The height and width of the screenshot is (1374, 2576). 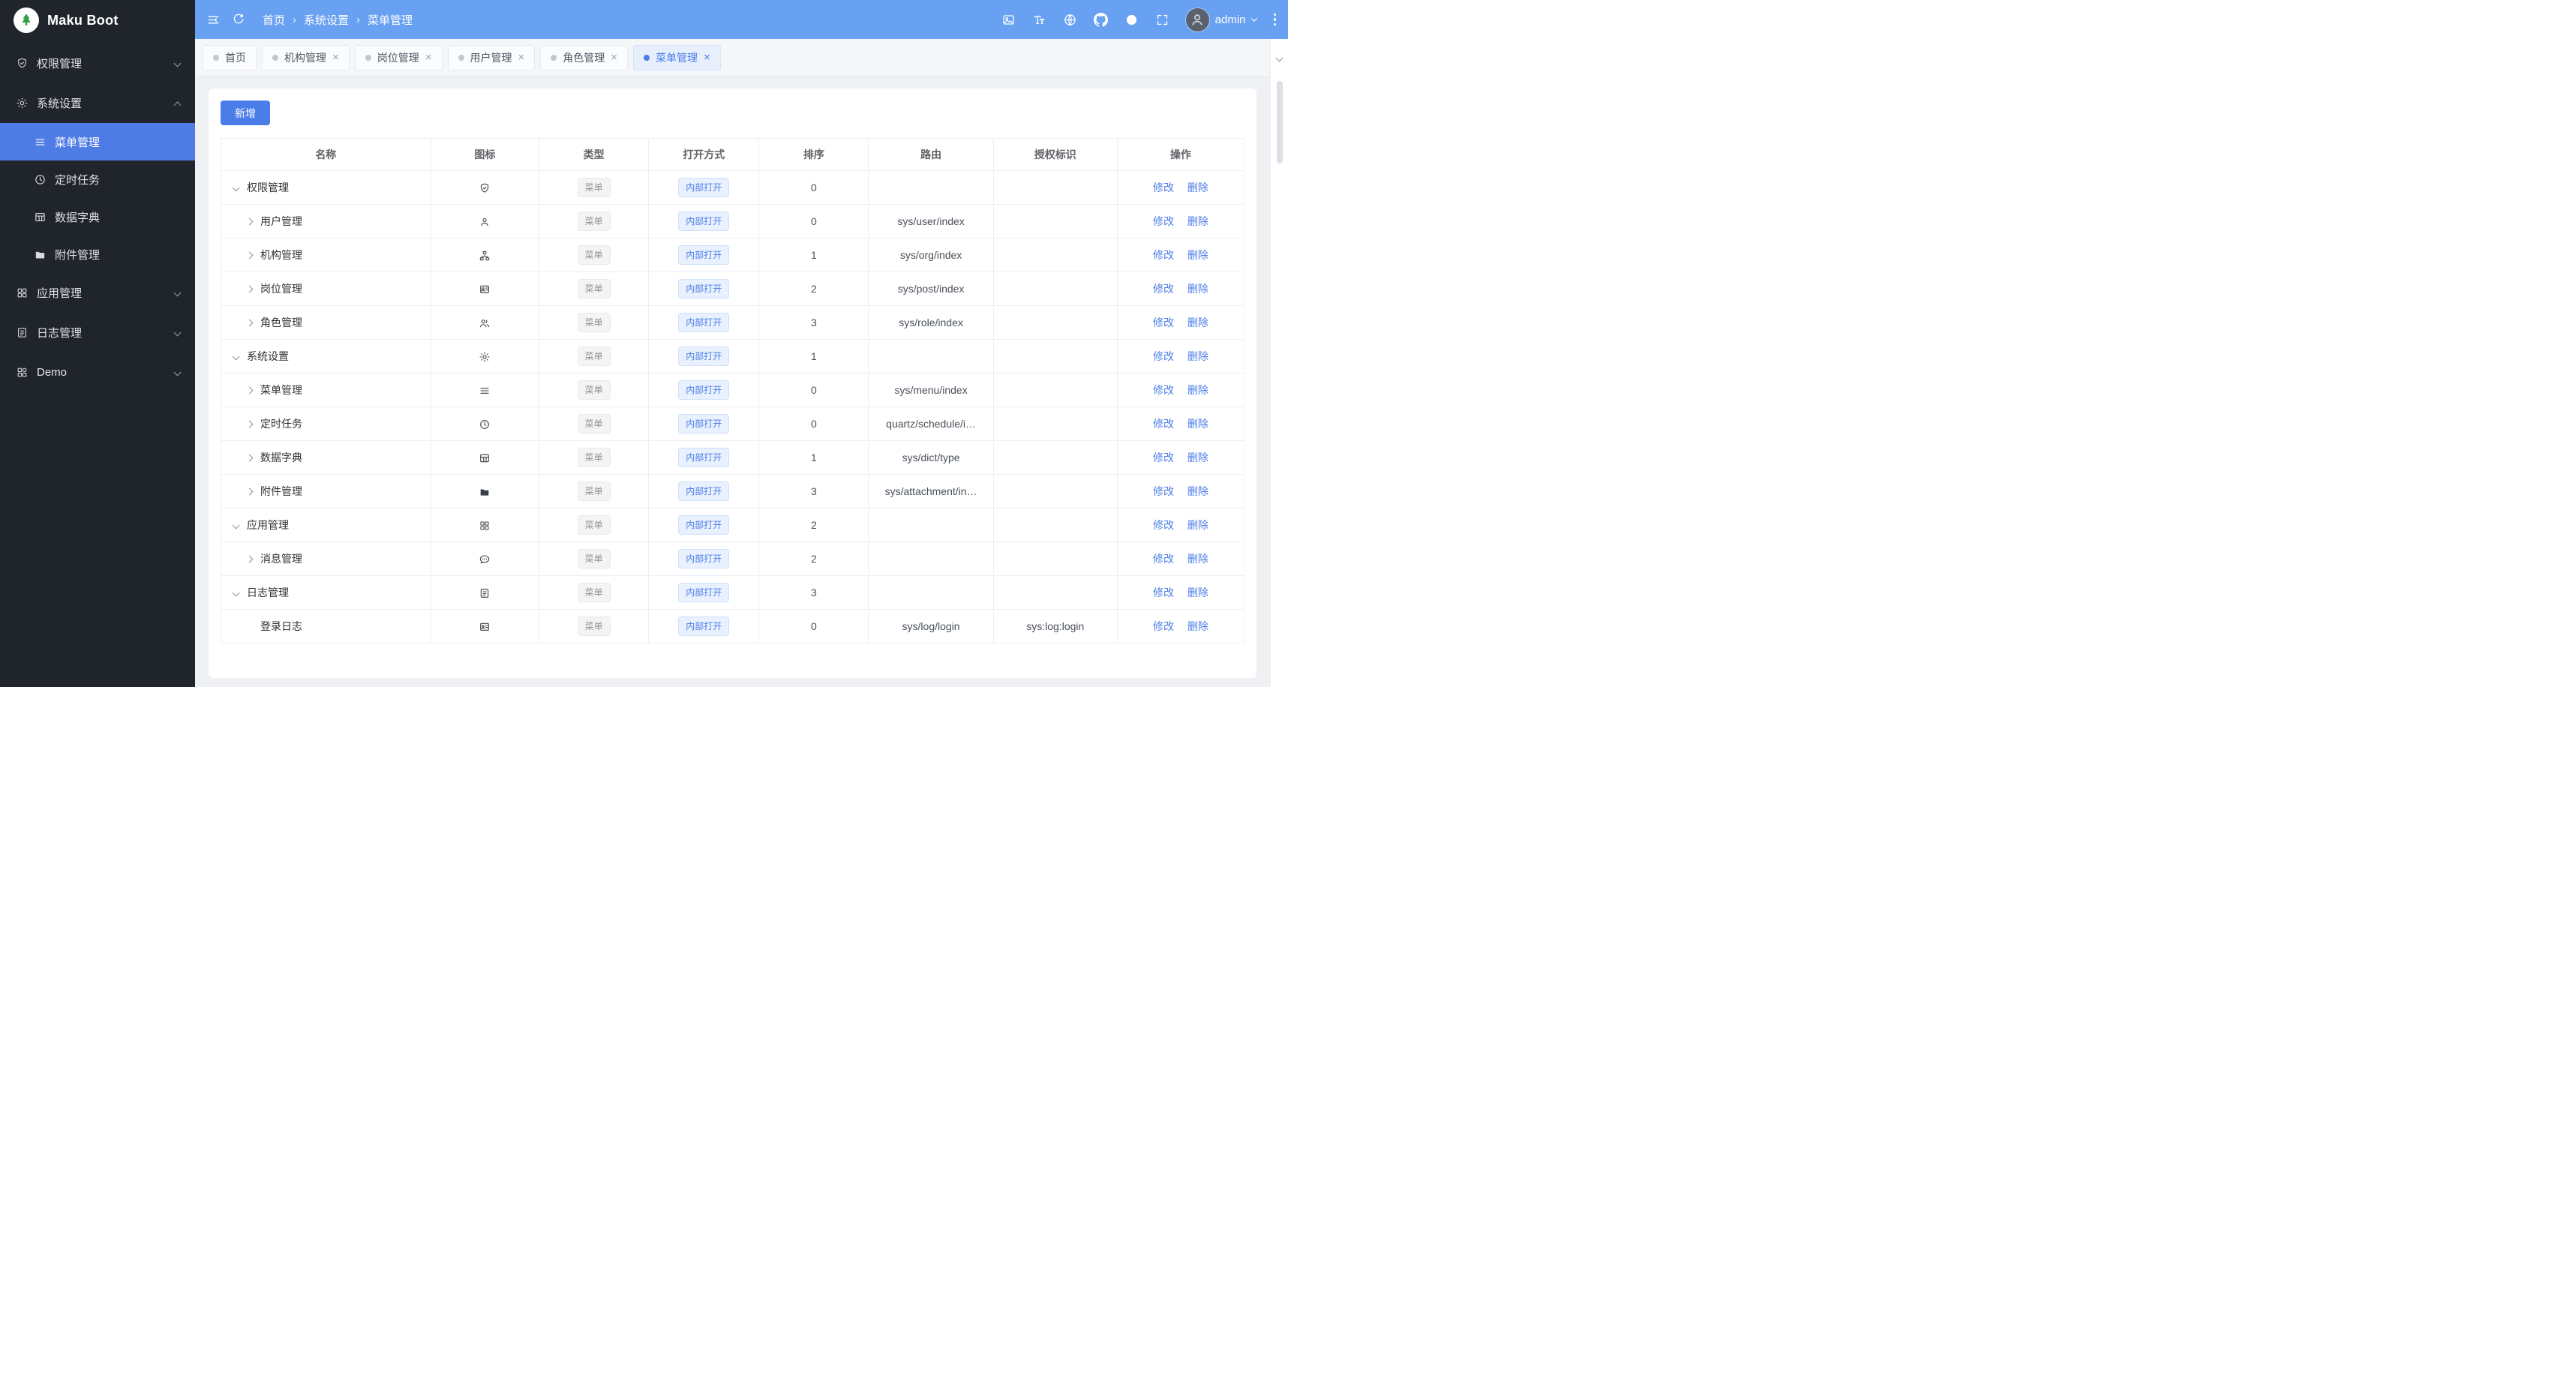 What do you see at coordinates (326, 187) in the screenshot?
I see `row-name-wrap: 权限管理` at bounding box center [326, 187].